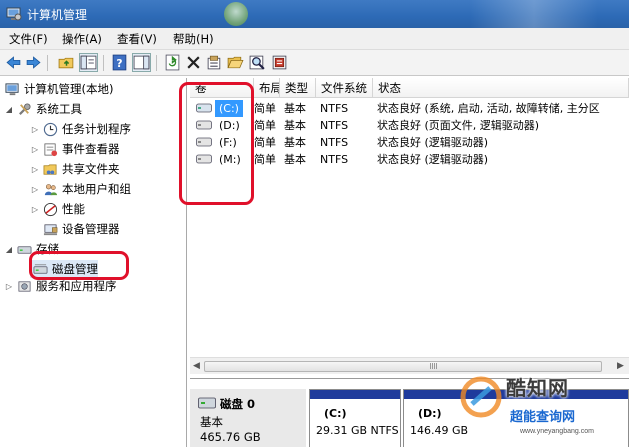 This screenshot has width=629, height=447. I want to click on watermark-url: www.yneyangbang.com, so click(557, 431).